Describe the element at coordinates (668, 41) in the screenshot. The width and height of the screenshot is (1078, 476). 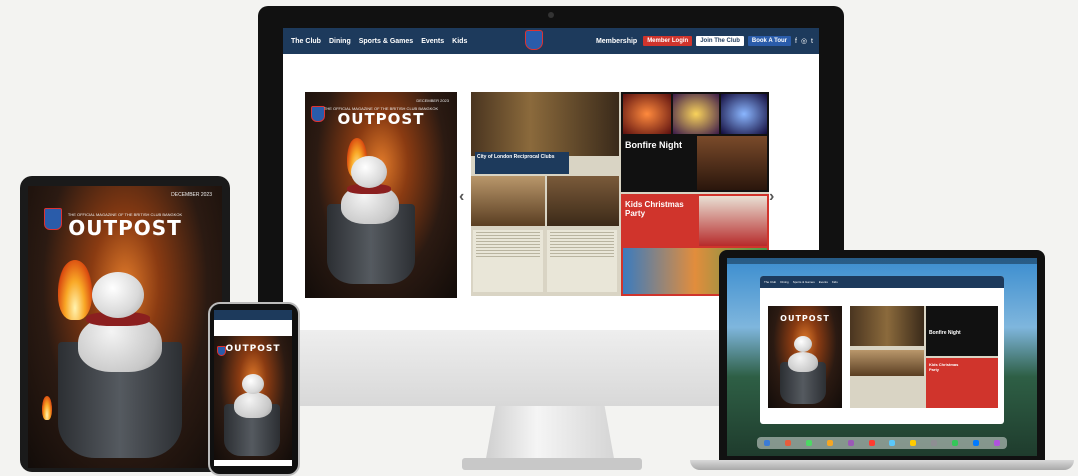
I see `member-login-button: Member Login` at that location.